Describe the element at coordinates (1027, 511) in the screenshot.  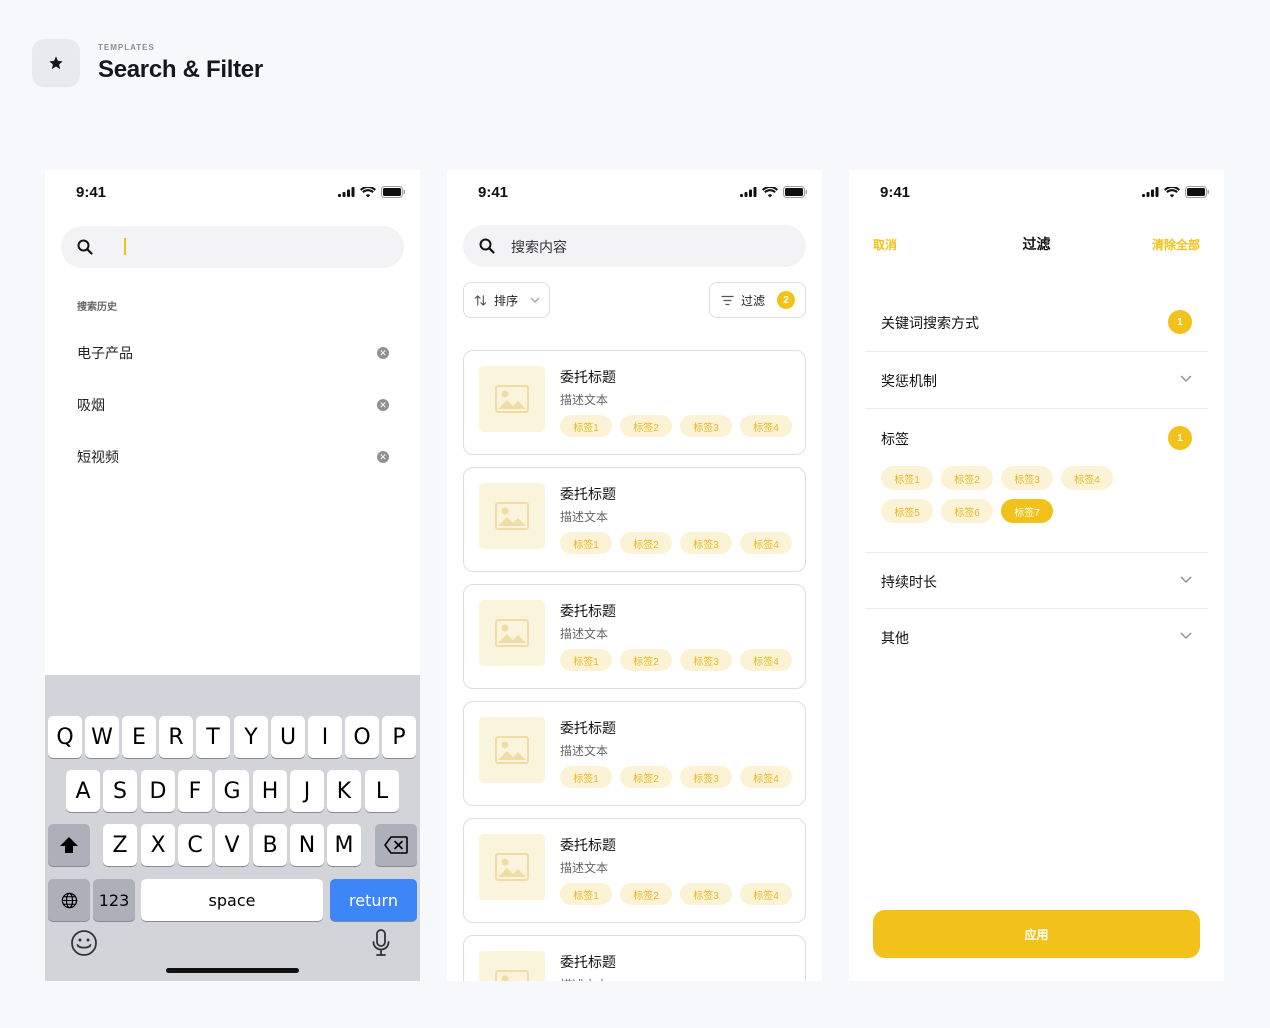
I see `tag-option-selected: 标签7` at that location.